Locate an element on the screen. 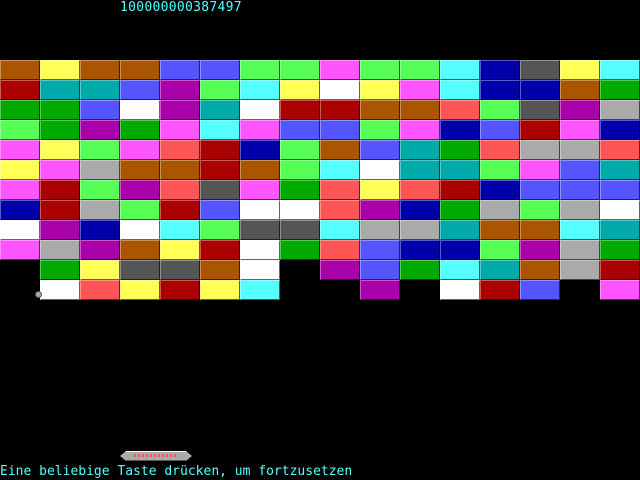 This screenshot has width=640, height=480. score-counter: 100000000387497 is located at coordinates (181, 7).